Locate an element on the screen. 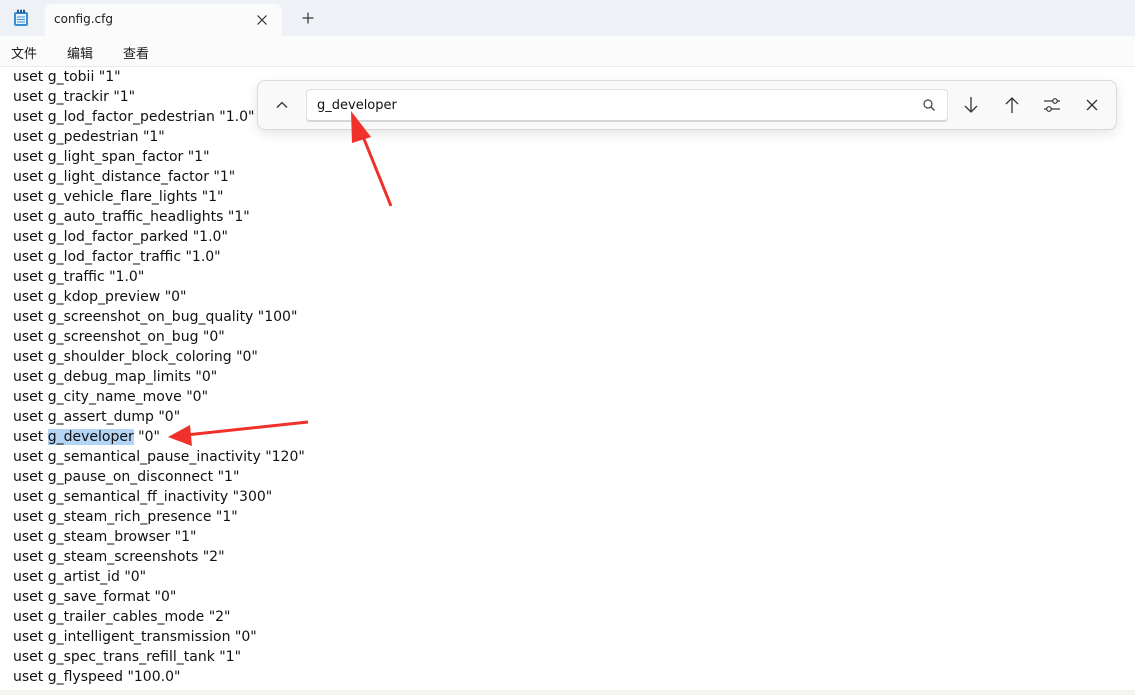  search-icon is located at coordinates (929, 105).